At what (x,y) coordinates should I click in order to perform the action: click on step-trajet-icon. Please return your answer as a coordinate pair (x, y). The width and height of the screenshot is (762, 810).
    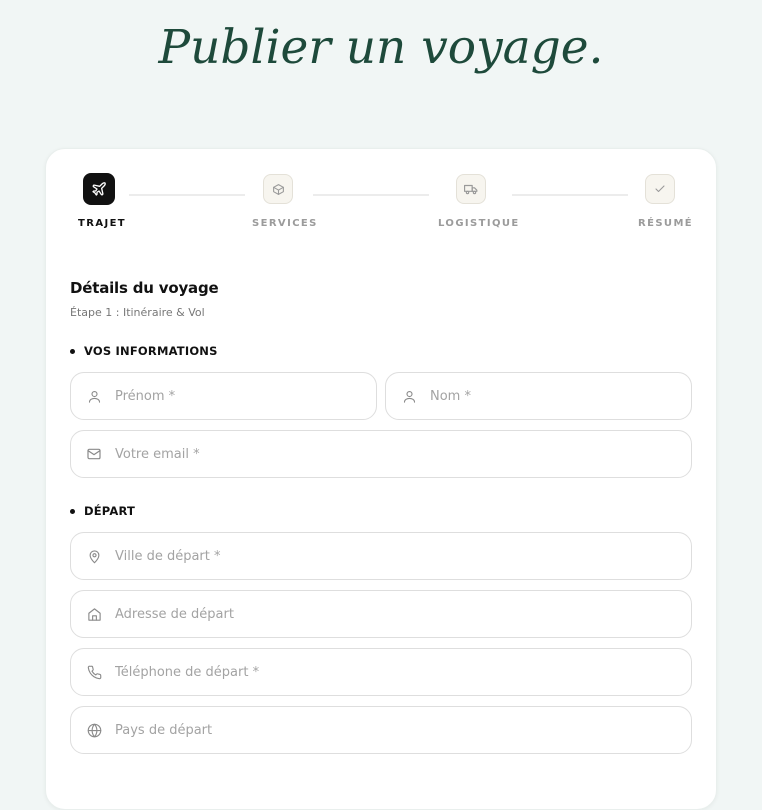
    Looking at the image, I should click on (99, 189).